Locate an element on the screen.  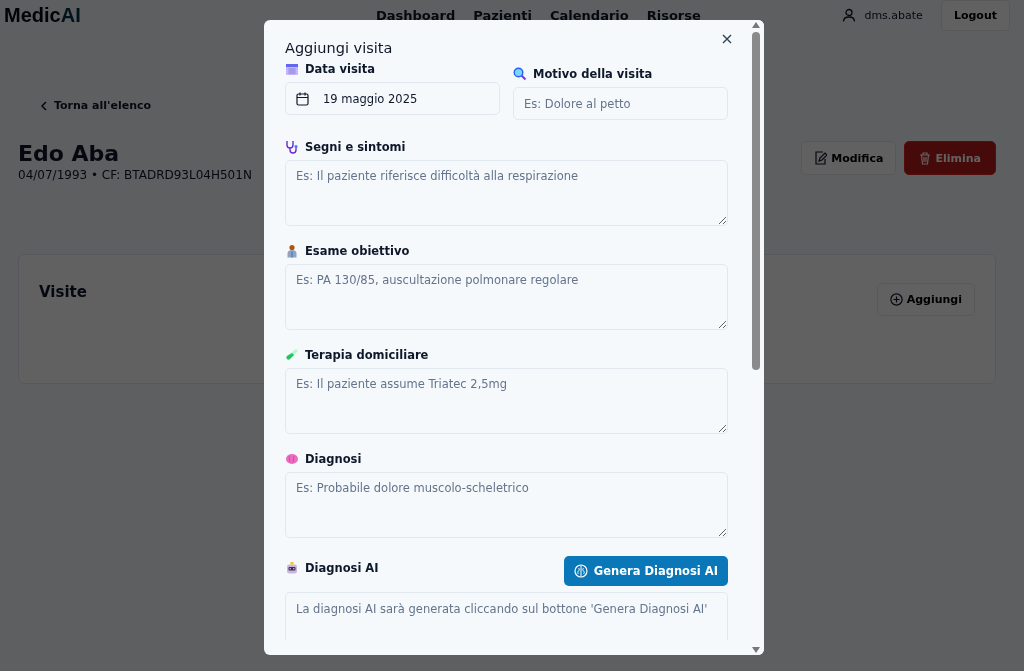
edit-icon is located at coordinates (821, 158).